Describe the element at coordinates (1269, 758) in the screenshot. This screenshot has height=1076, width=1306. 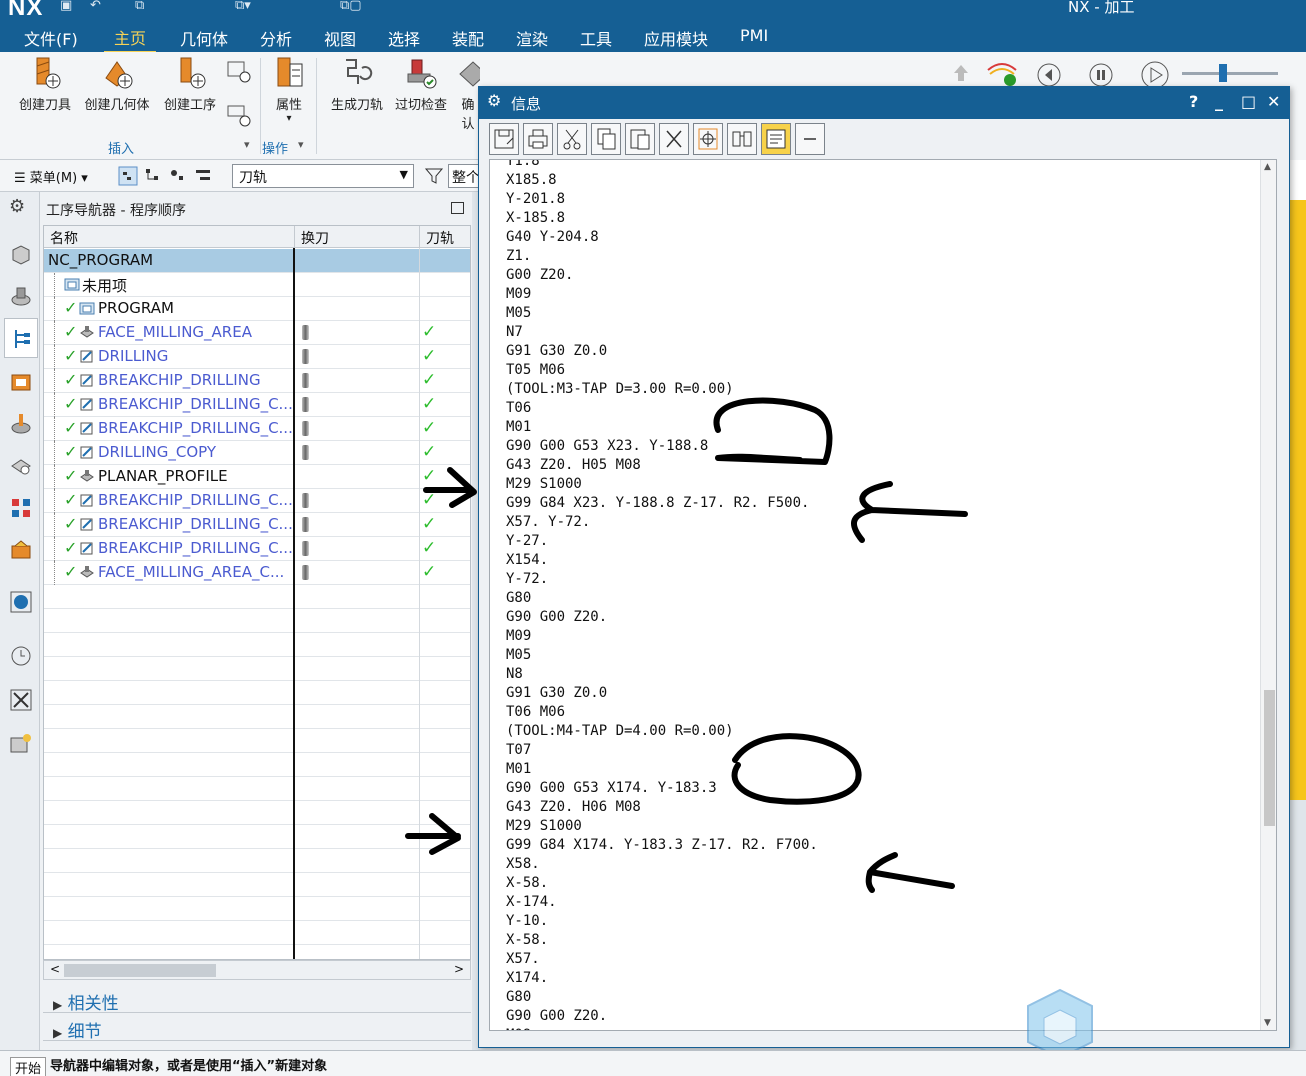
I see `vertical-scroll-thumb` at that location.